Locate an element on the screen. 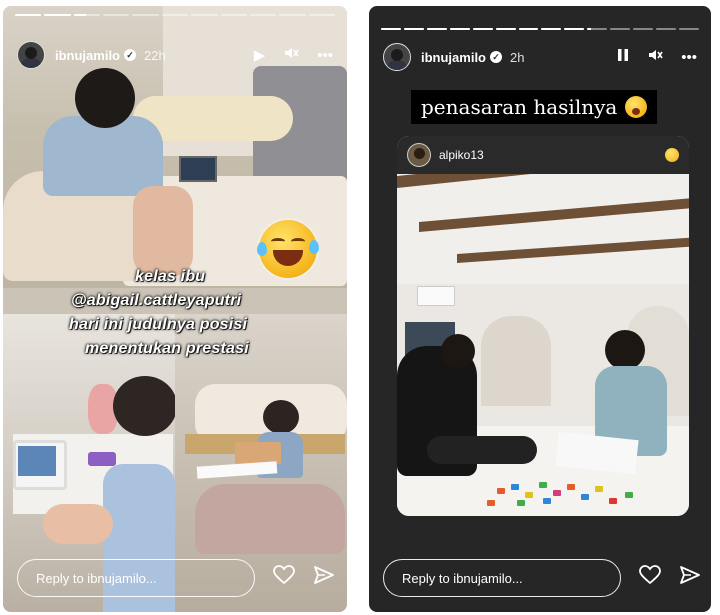  post-time: 2h is located at coordinates (517, 57).